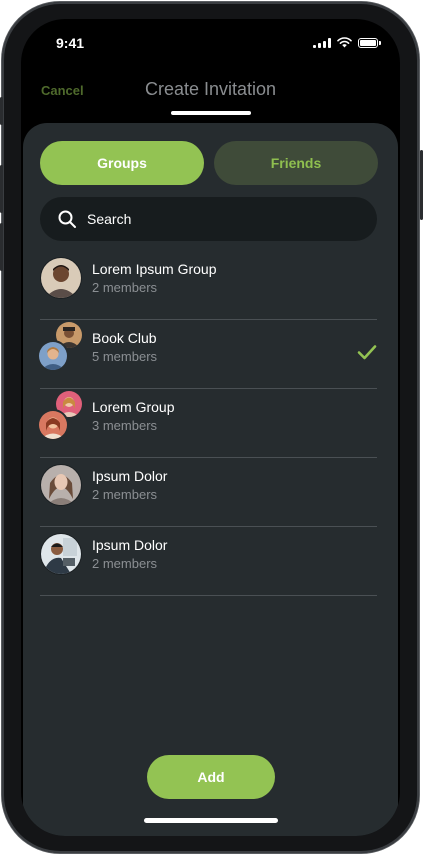 The height and width of the screenshot is (857, 423). What do you see at coordinates (211, 113) in the screenshot?
I see `sheet-grabber` at bounding box center [211, 113].